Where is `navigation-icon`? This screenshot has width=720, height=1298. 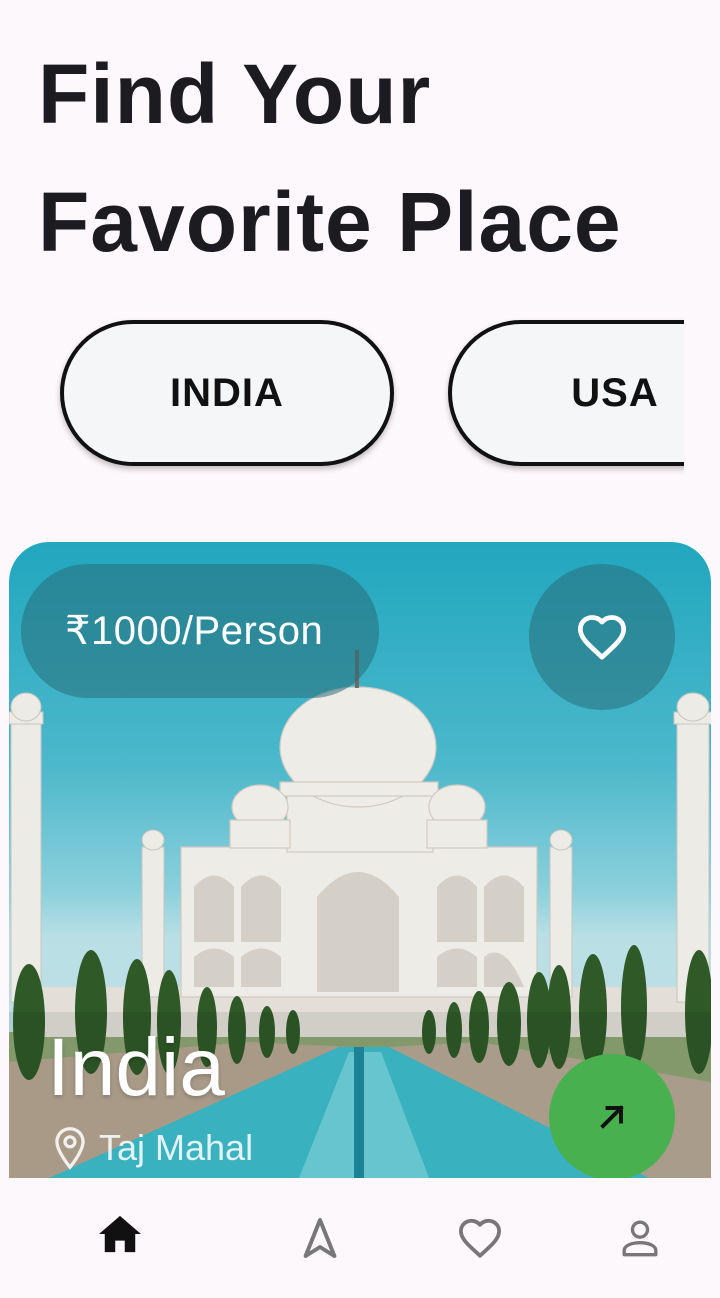
navigation-icon is located at coordinates (320, 1238).